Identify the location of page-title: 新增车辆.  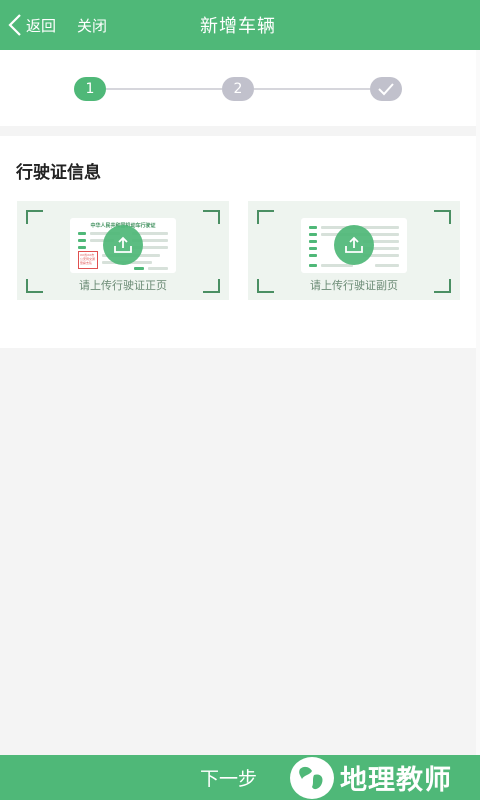
(238, 26).